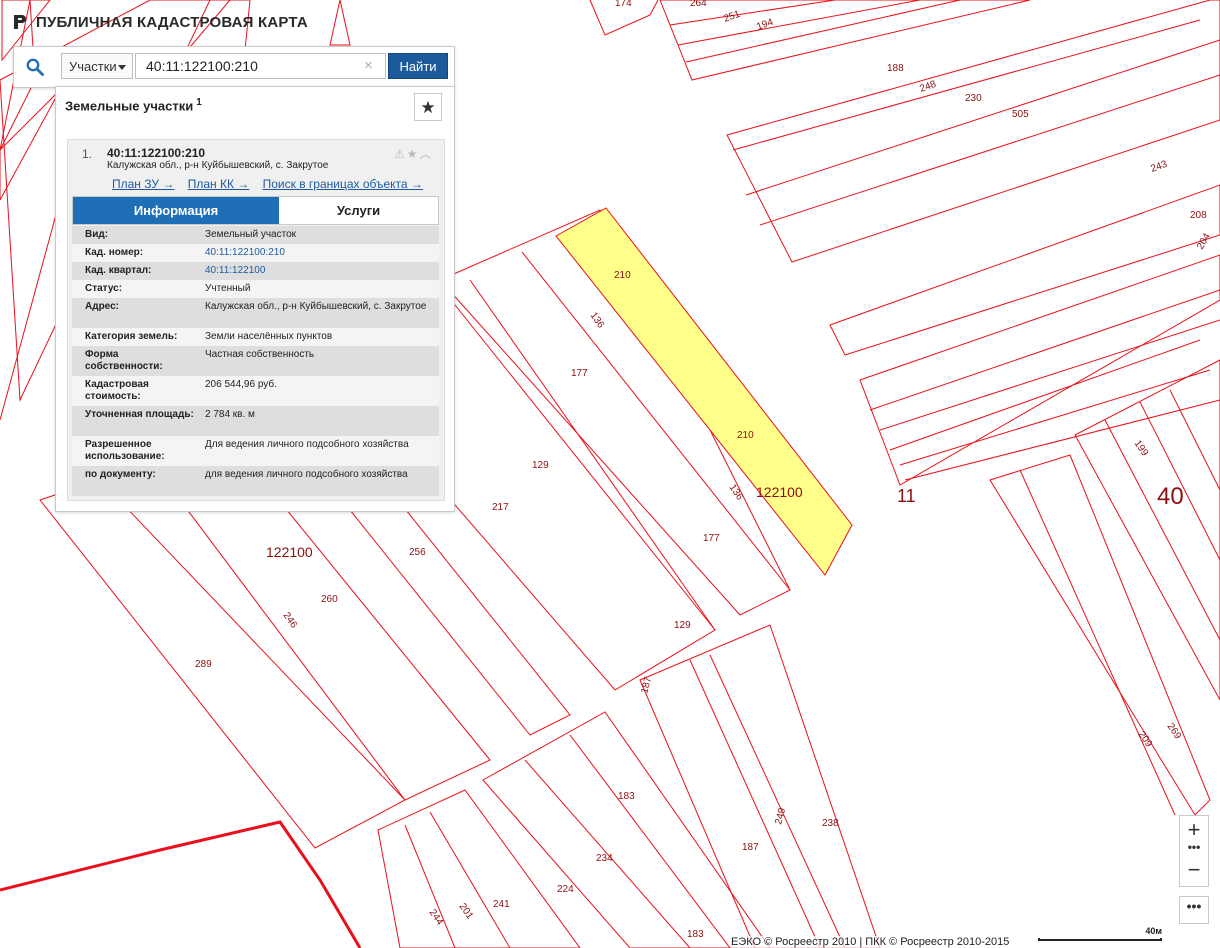  What do you see at coordinates (1020, 114) in the screenshot?
I see `map-label: 505` at bounding box center [1020, 114].